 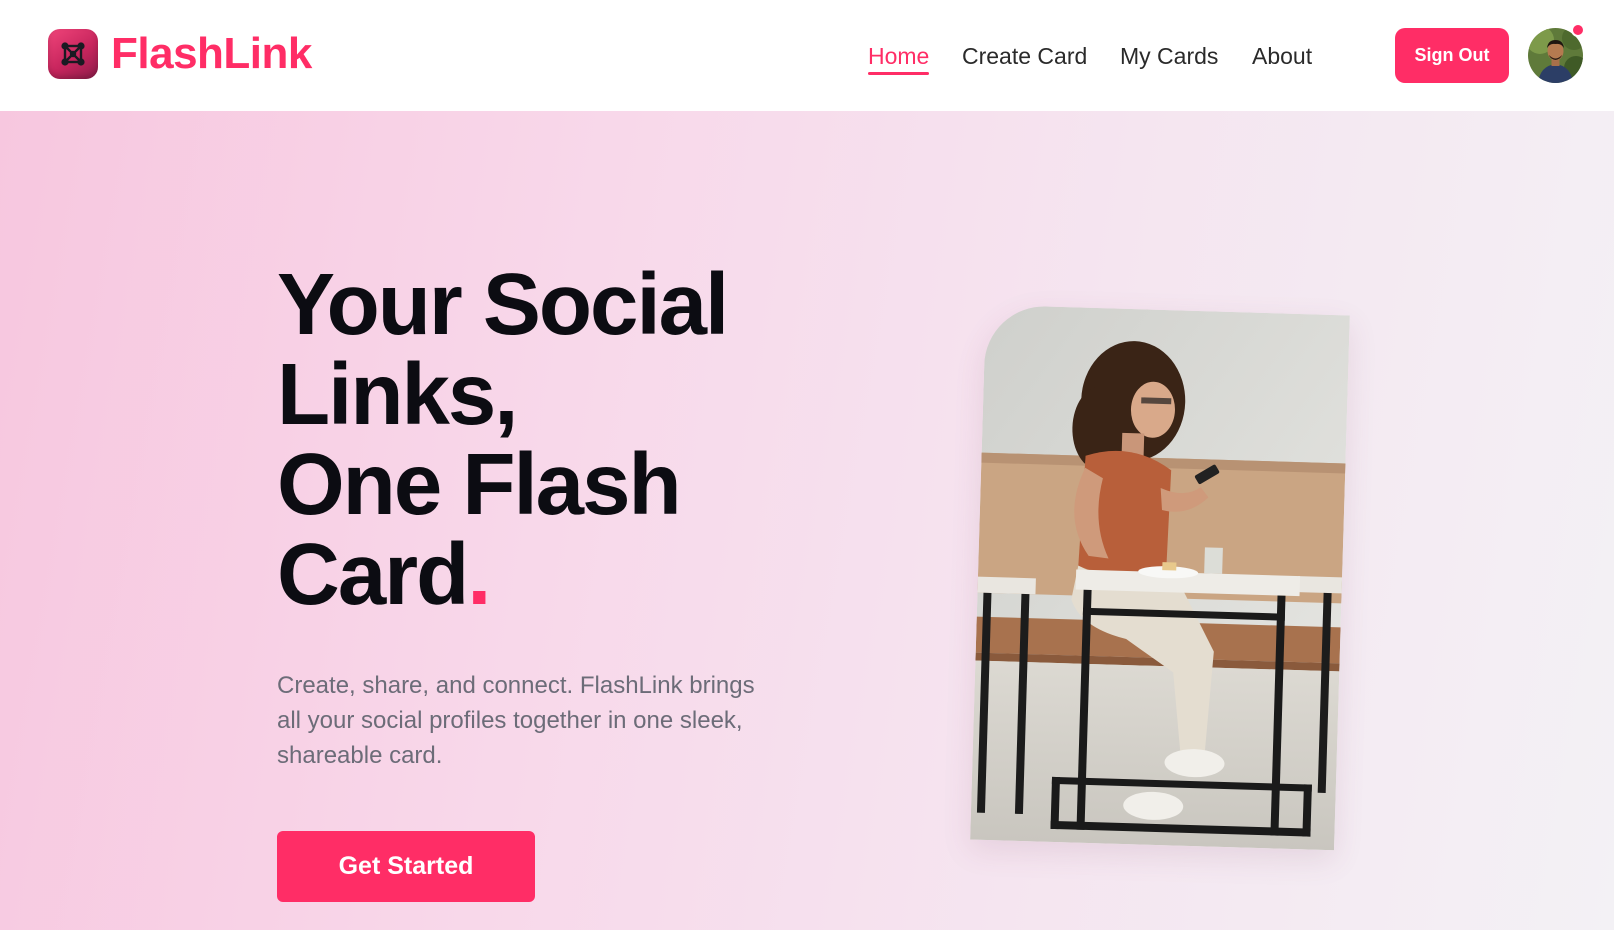 What do you see at coordinates (1452, 55) in the screenshot?
I see `sign-out-button: Sign Out` at bounding box center [1452, 55].